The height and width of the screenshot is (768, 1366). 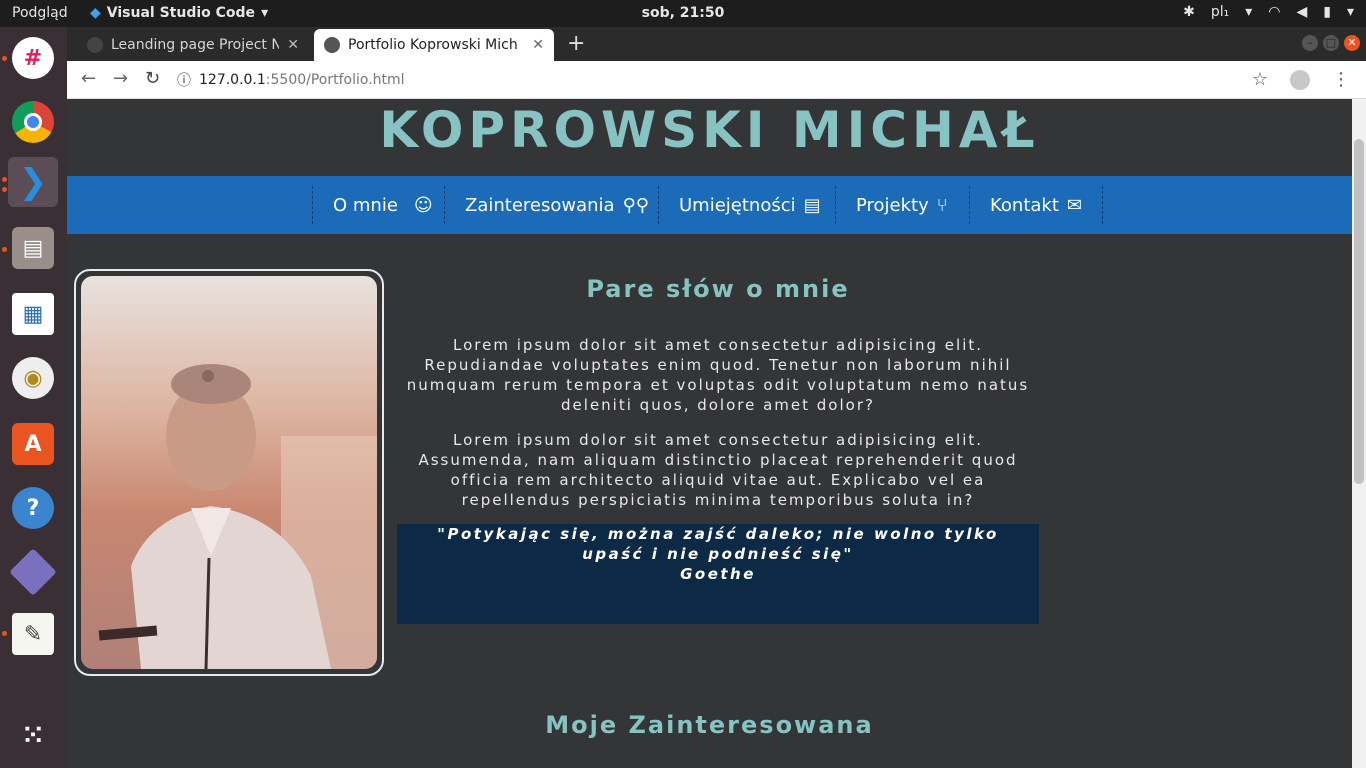 I want to click on app-menu: ◆ Visual Studio Code ▾, so click(x=179, y=13).